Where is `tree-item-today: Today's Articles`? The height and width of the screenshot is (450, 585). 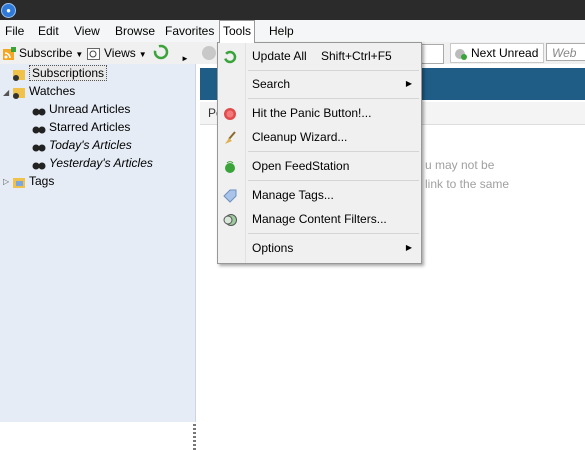
tree-item-today: Today's Articles is located at coordinates (82, 145).